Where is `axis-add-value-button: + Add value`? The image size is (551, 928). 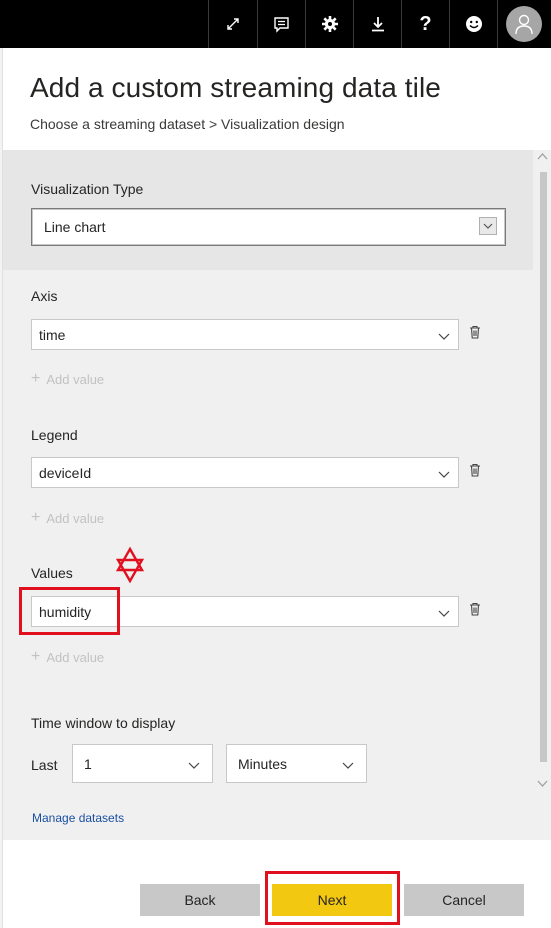 axis-add-value-button: + Add value is located at coordinates (67, 379).